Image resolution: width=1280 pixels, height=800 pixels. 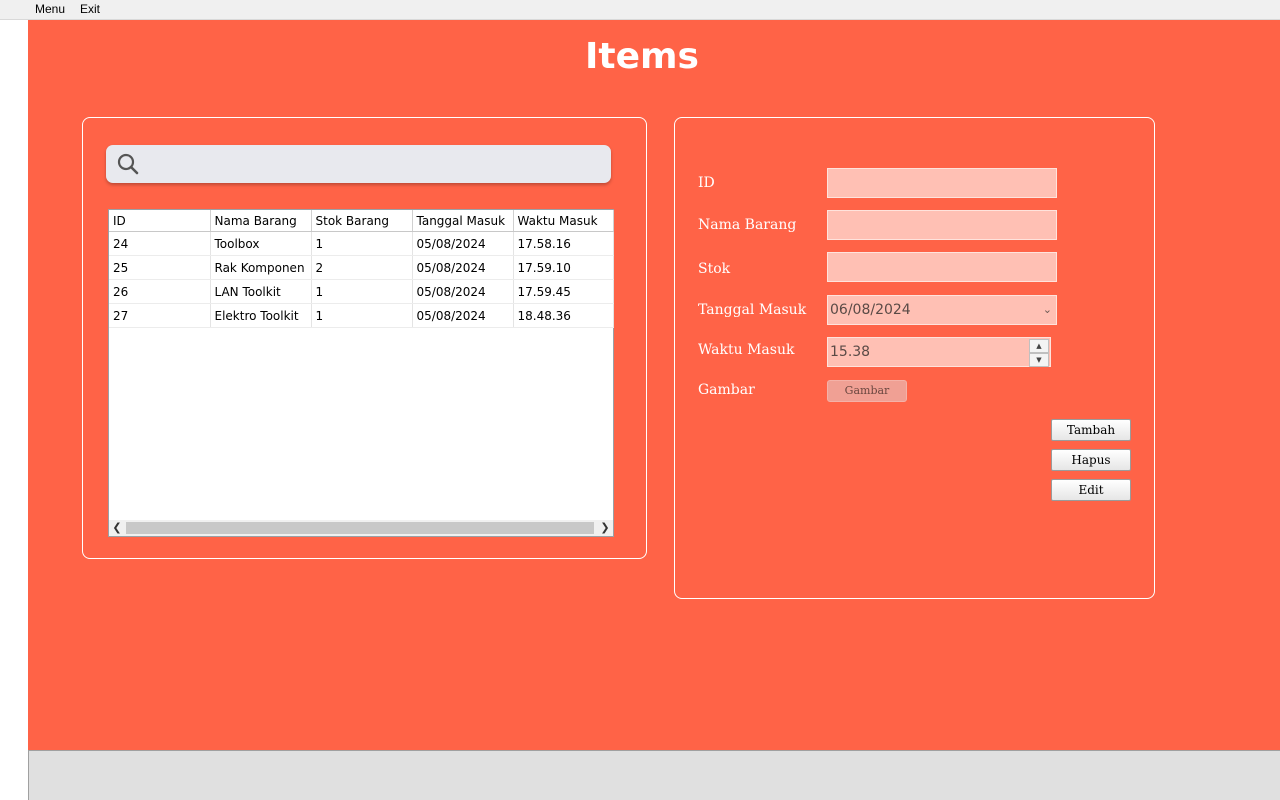 What do you see at coordinates (870, 310) in the screenshot?
I see `tanggal-masuk-value: 06/08/2024` at bounding box center [870, 310].